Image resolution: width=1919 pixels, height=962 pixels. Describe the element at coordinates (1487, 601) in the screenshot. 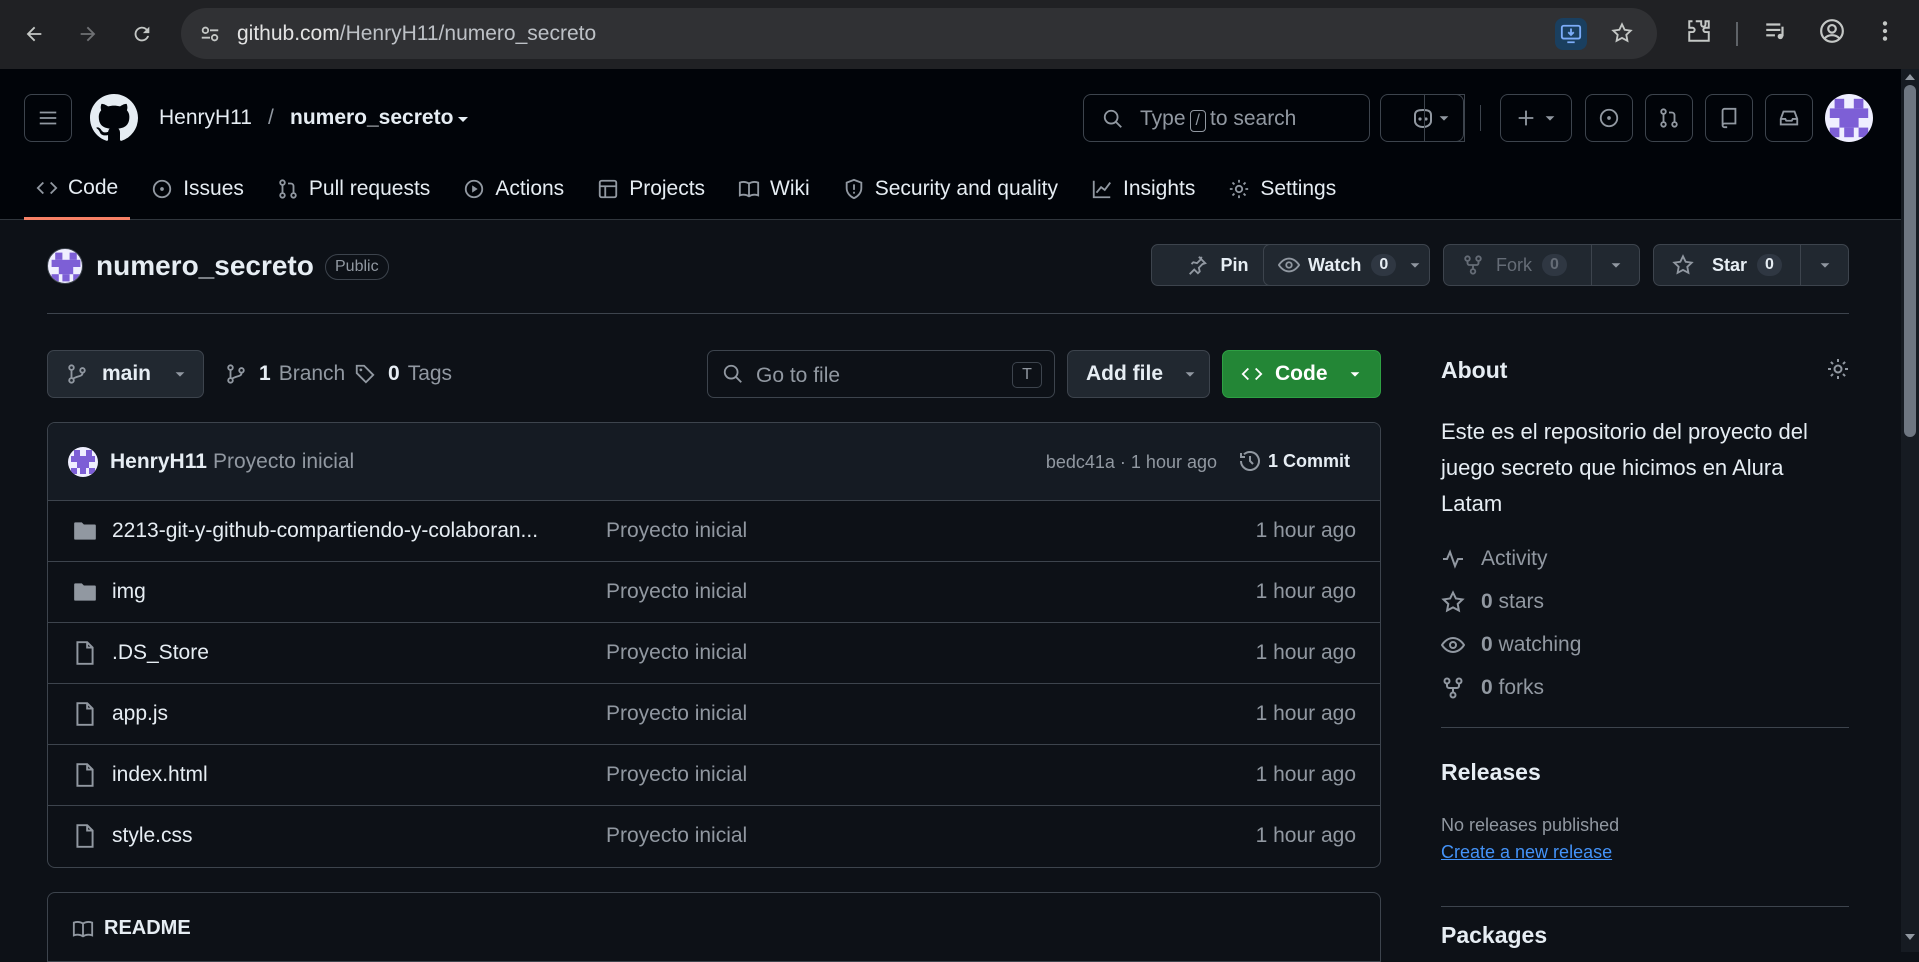

I see `stars-count: 0` at that location.